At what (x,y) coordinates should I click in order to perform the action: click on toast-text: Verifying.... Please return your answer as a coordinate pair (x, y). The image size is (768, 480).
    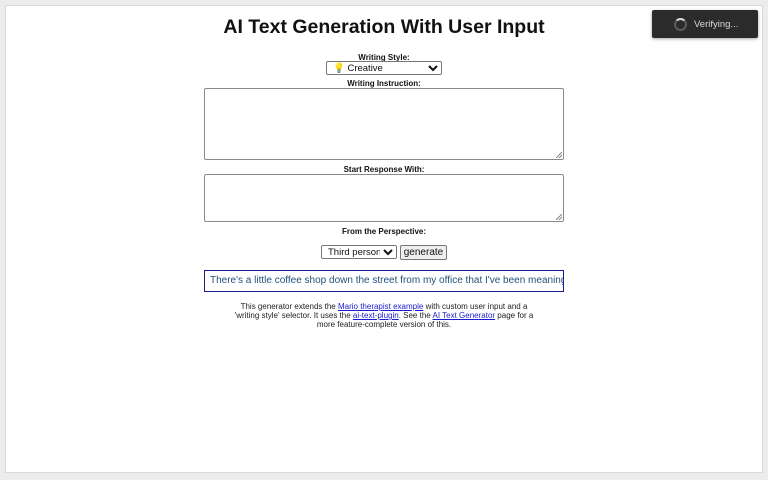
    Looking at the image, I should click on (716, 24).